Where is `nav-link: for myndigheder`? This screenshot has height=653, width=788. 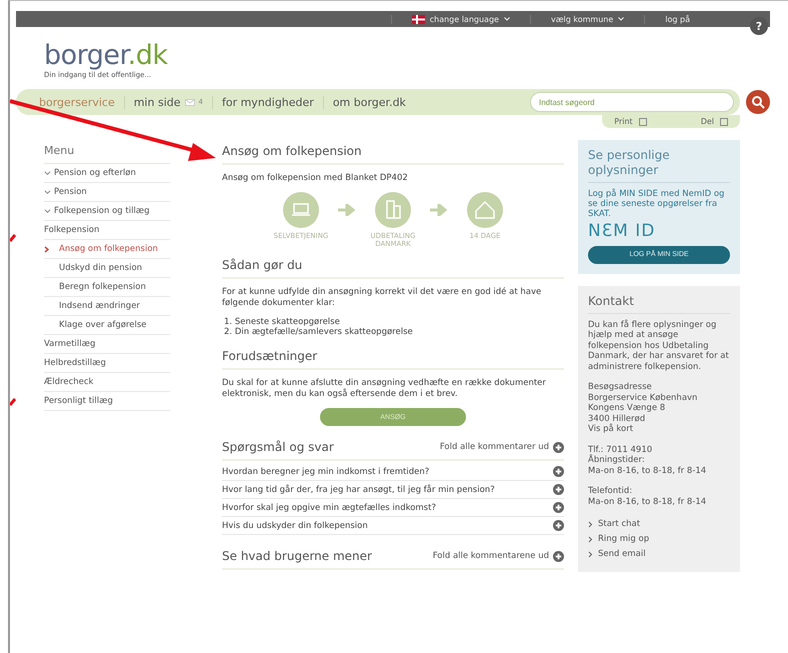 nav-link: for myndigheder is located at coordinates (267, 102).